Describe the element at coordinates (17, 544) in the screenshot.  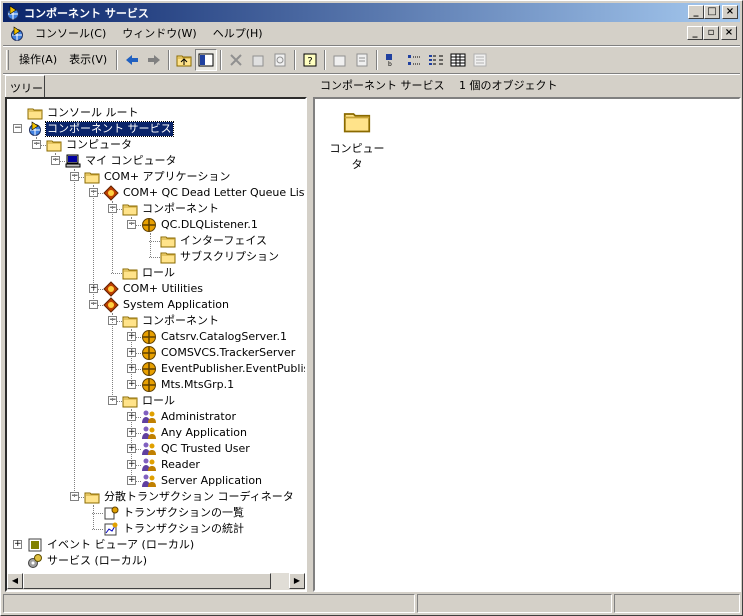
I see `expand-toggle: +` at that location.